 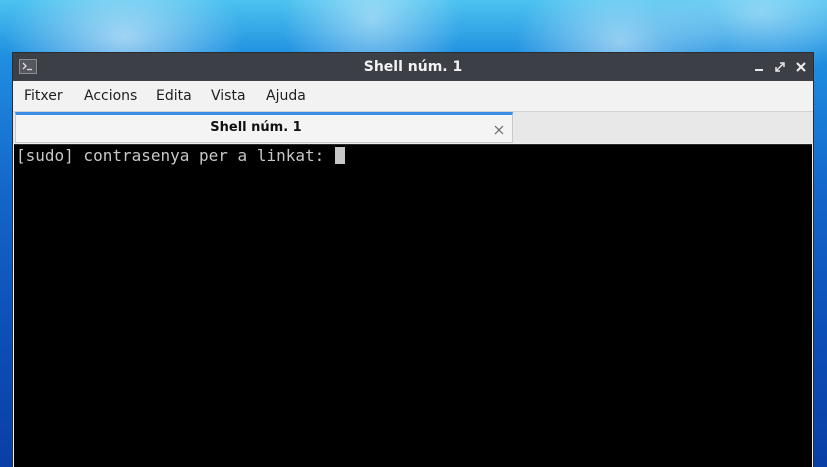 I want to click on tab-shell-1: Shell núm. 1, so click(x=264, y=127).